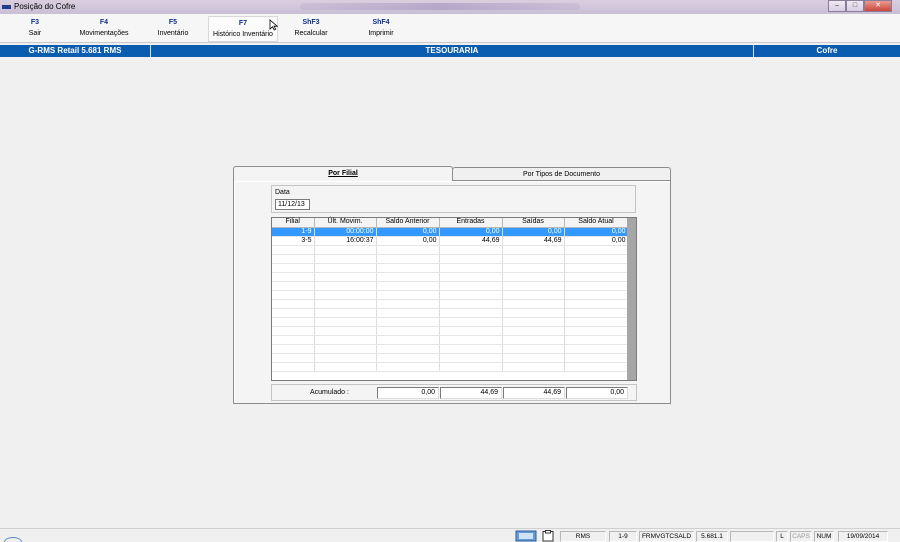 Image resolution: width=900 pixels, height=542 pixels. What do you see at coordinates (311, 28) in the screenshot?
I see `toolbar-recalcular-button: ShF3 Recalcular` at bounding box center [311, 28].